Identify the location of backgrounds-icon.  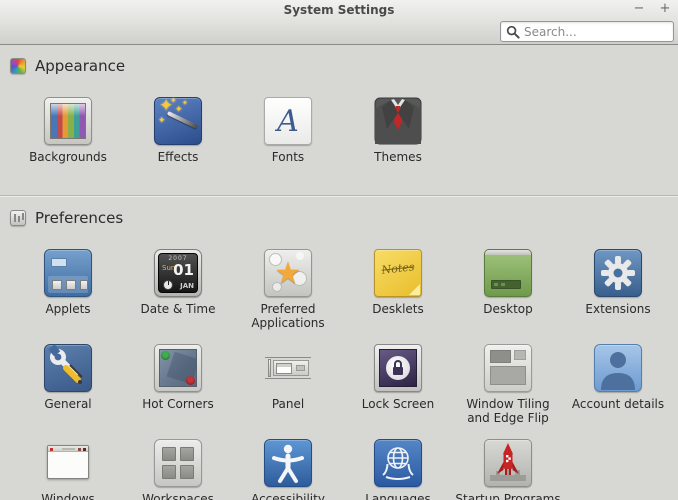
(68, 121).